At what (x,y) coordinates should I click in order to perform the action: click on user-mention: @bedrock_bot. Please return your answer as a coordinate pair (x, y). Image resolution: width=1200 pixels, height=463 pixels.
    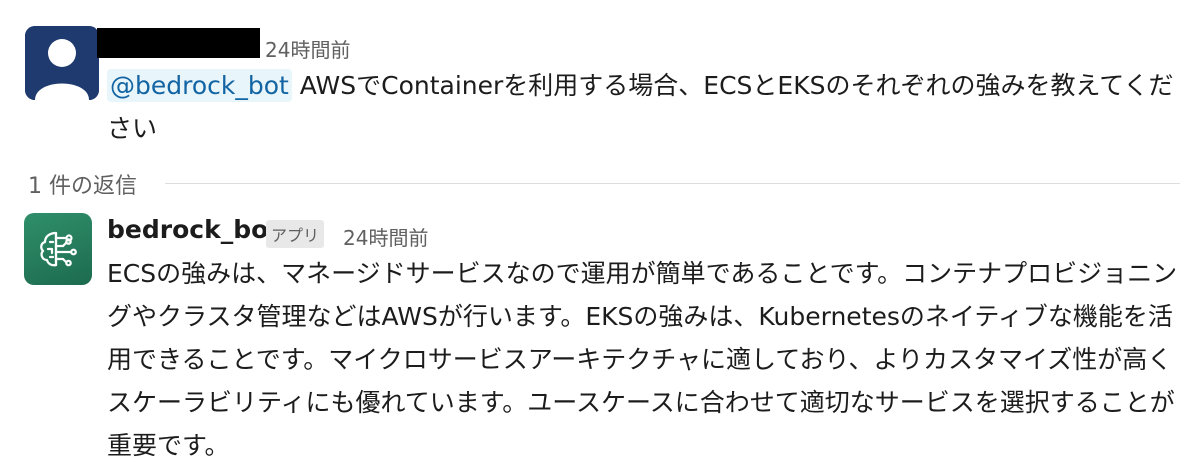
    Looking at the image, I should click on (199, 85).